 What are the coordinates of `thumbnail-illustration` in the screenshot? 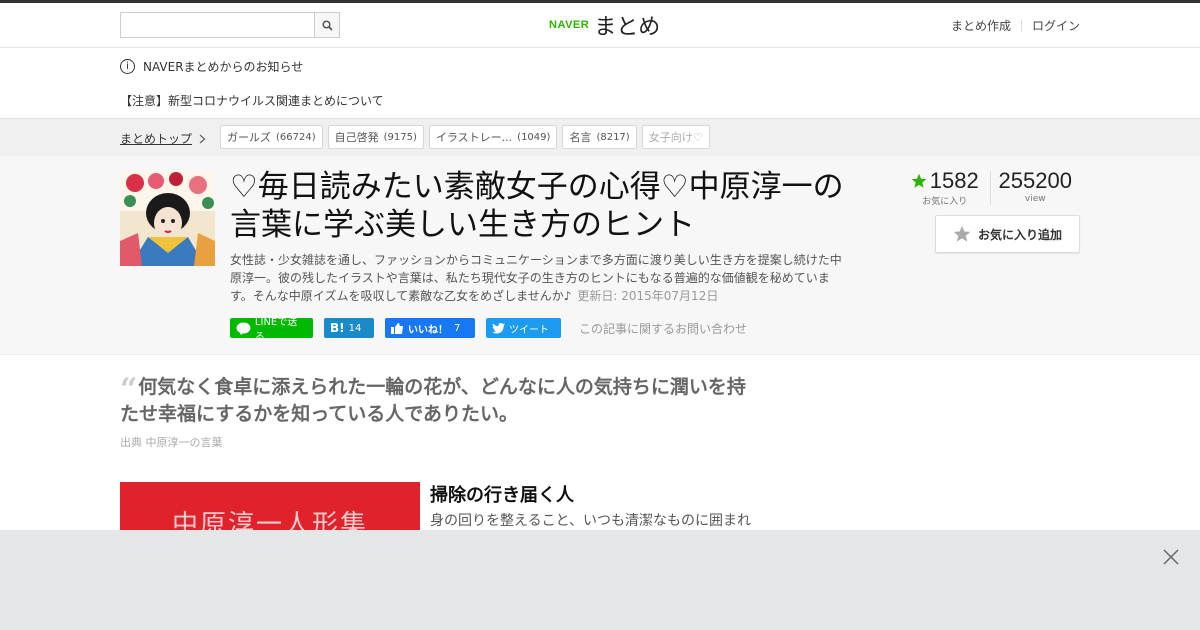 It's located at (167, 218).